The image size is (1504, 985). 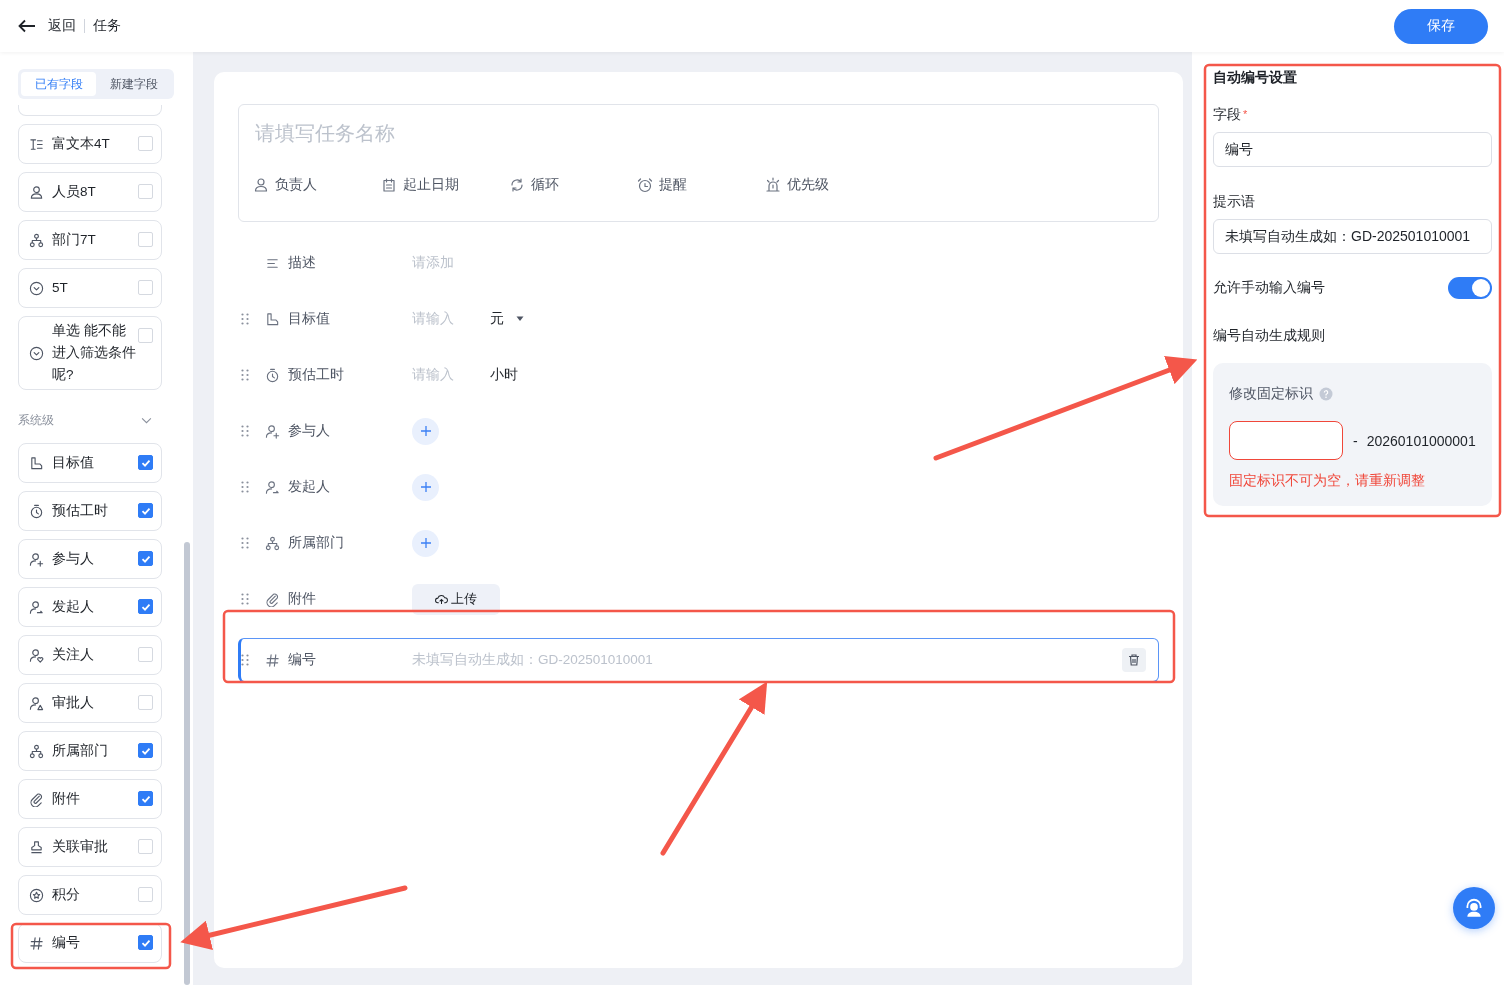 I want to click on alarm-clock-icon, so click(x=645, y=185).